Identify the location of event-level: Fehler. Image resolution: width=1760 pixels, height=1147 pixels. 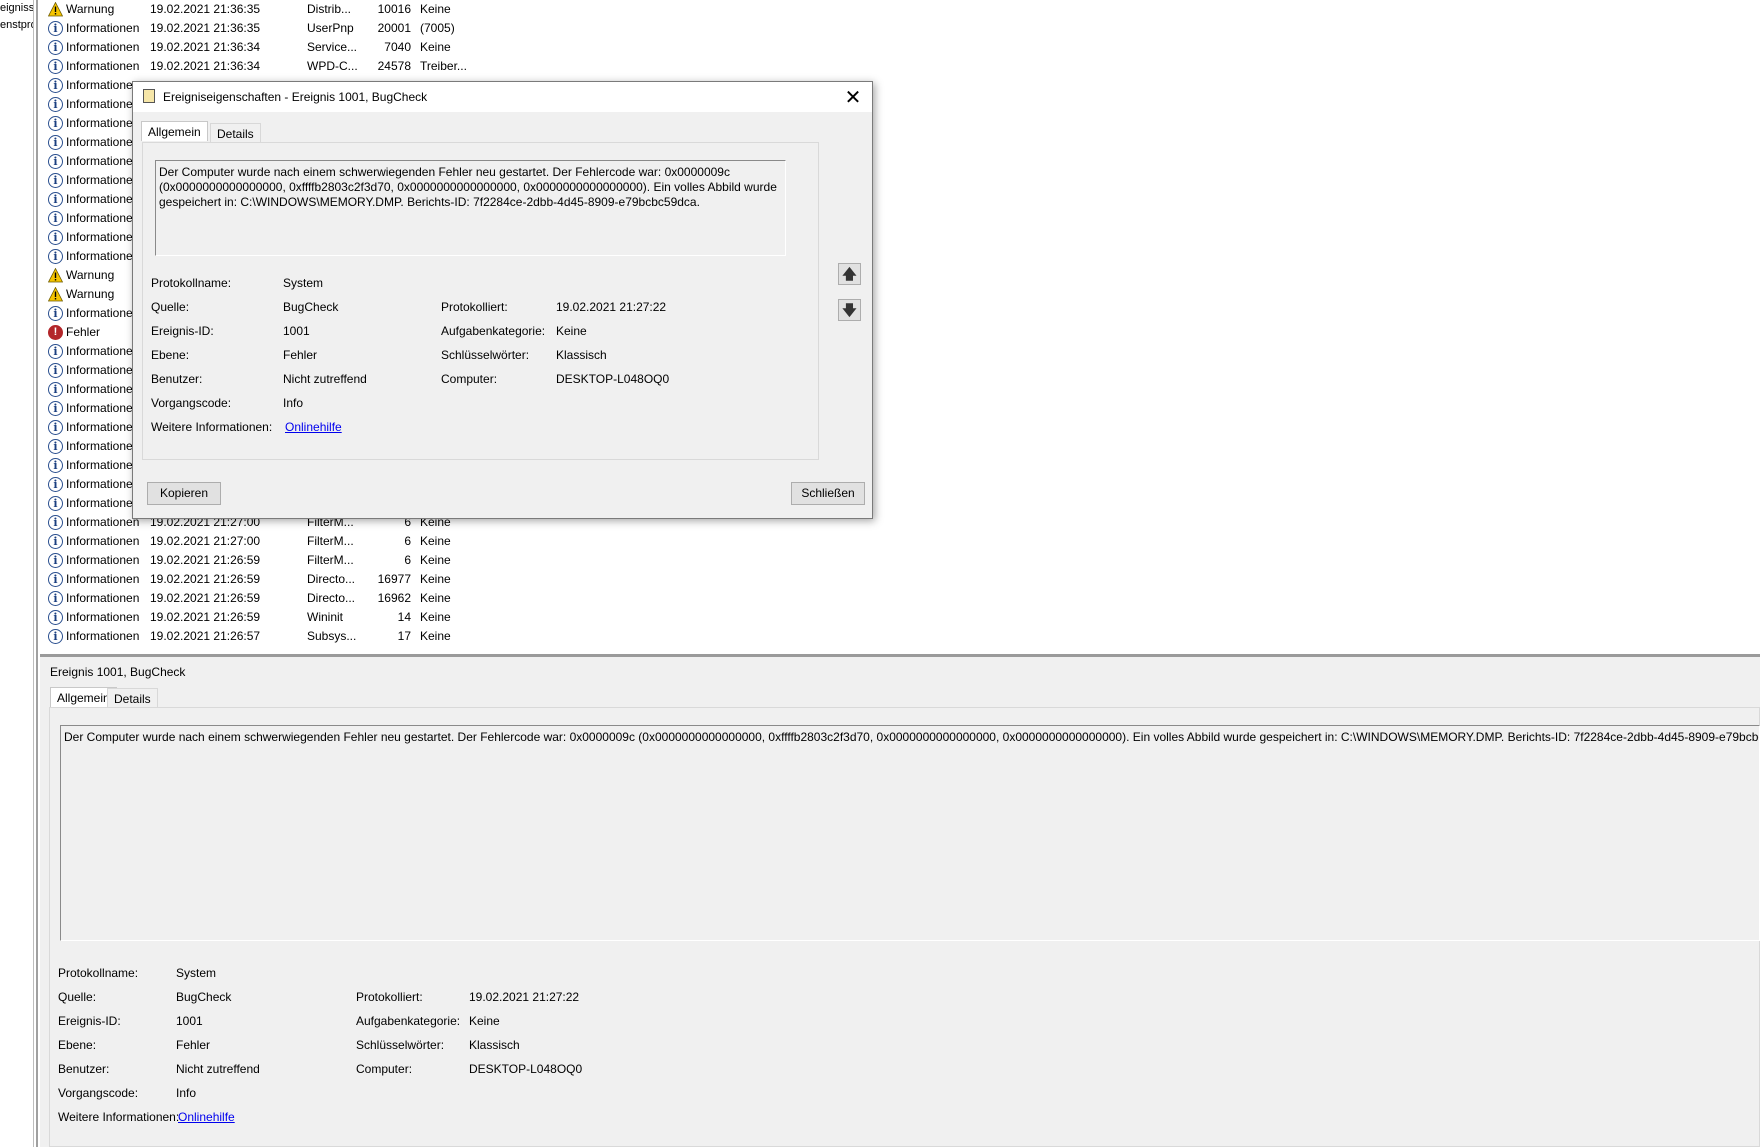
(83, 332).